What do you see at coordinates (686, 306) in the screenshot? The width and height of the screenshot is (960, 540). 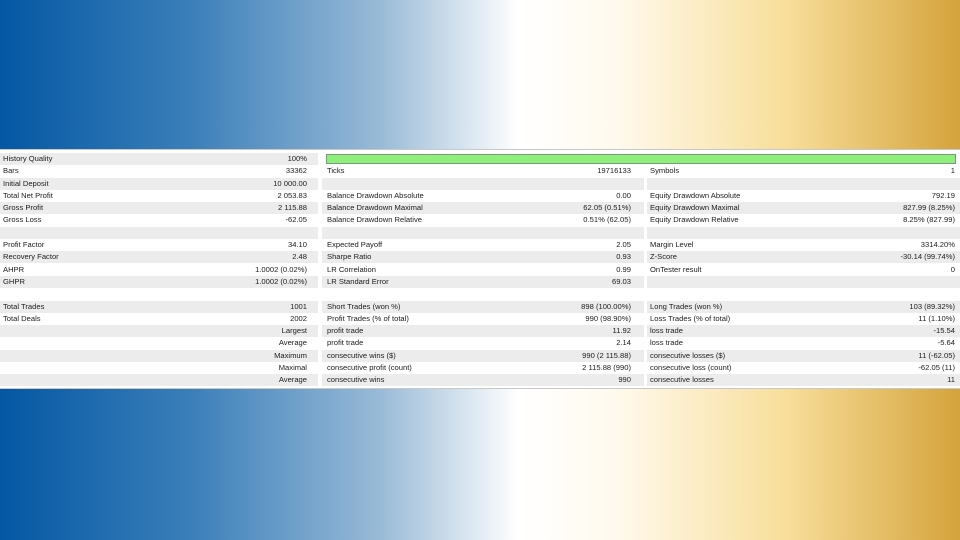 I see `label-3: Long Trades (won %)` at bounding box center [686, 306].